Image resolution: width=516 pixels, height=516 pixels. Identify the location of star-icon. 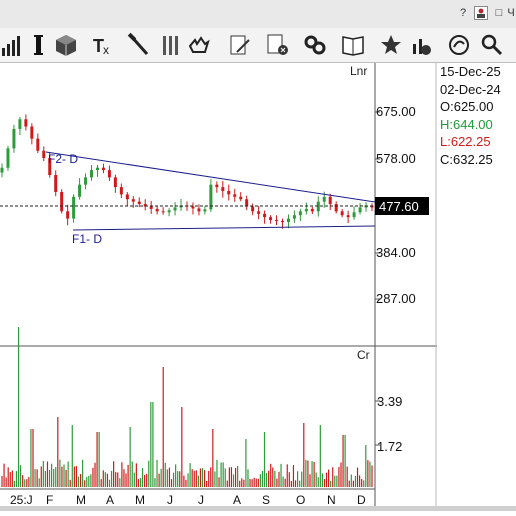
(391, 45).